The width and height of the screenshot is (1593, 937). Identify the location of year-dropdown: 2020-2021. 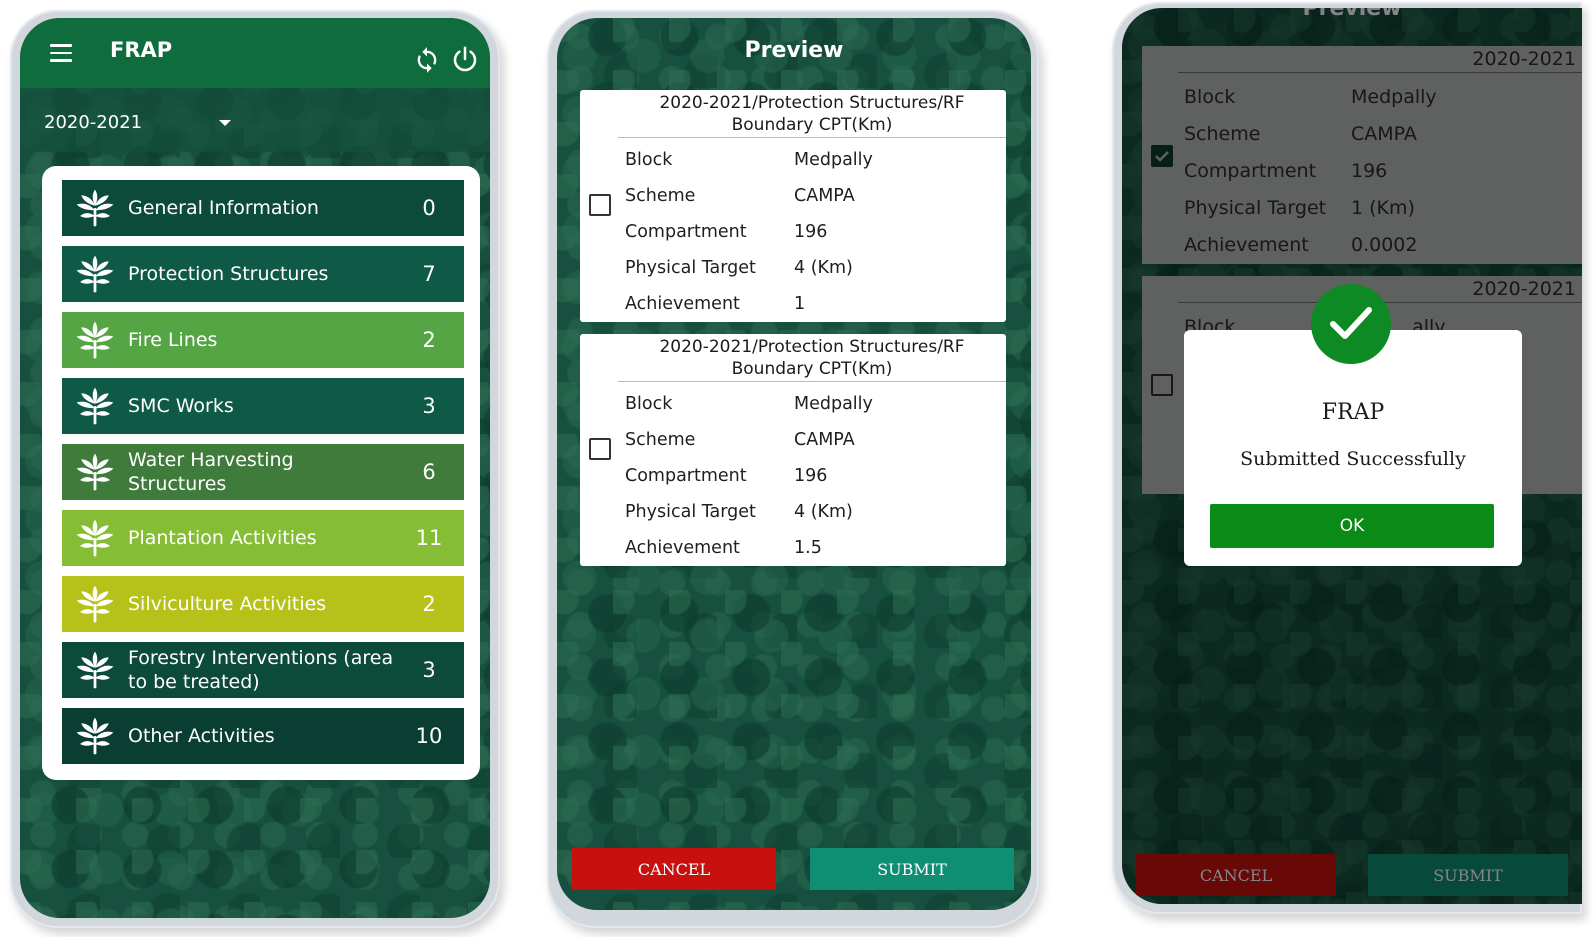
(255, 120).